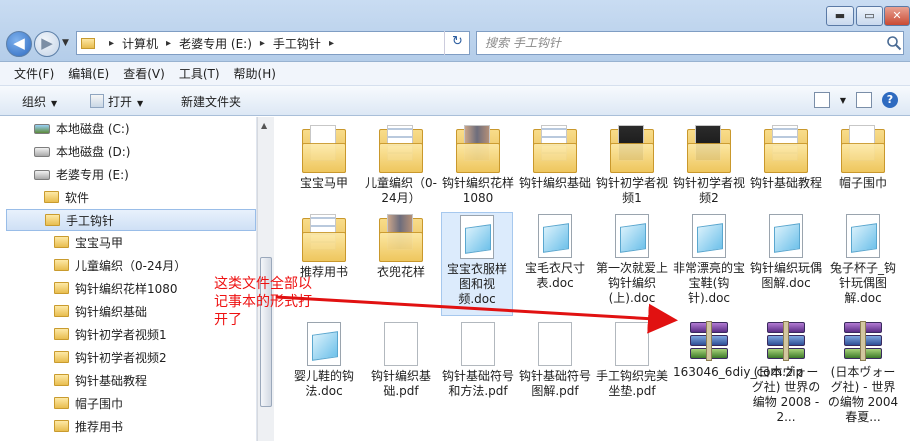  What do you see at coordinates (120, 102) in the screenshot?
I see `open-label: 打开` at bounding box center [120, 102].